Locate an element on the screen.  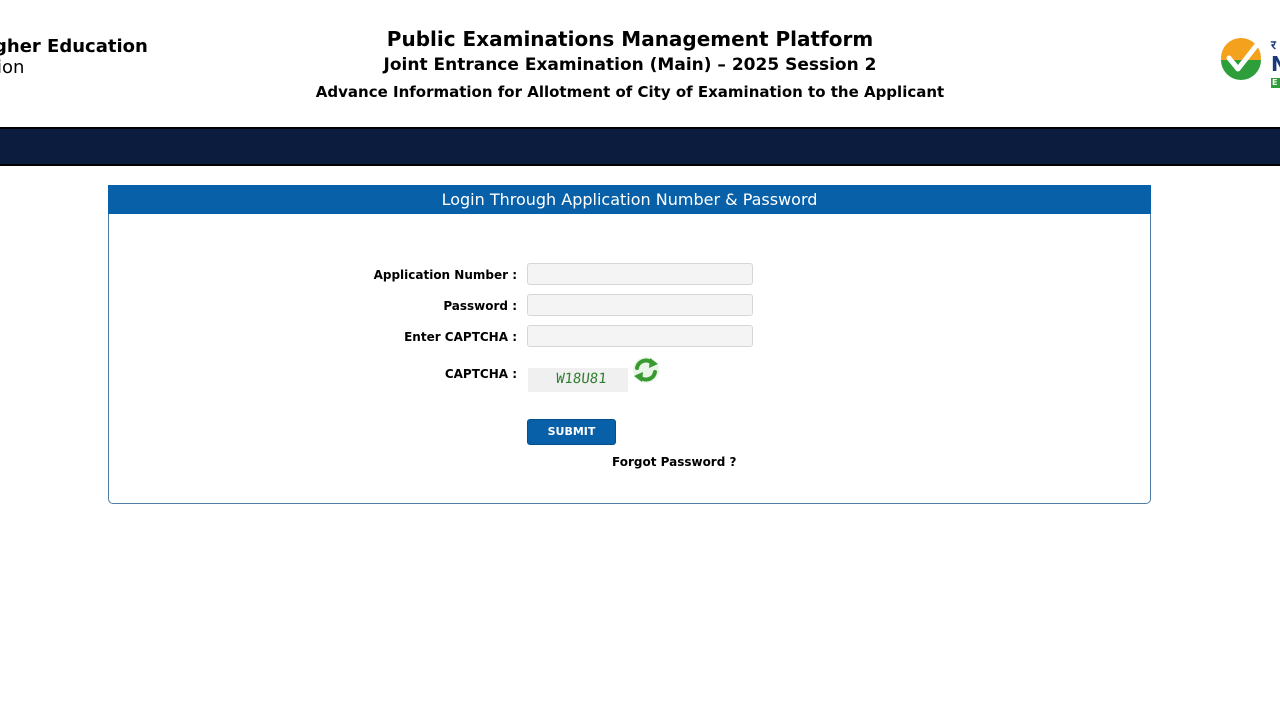
submit-button: SUBMIT is located at coordinates (571, 432).